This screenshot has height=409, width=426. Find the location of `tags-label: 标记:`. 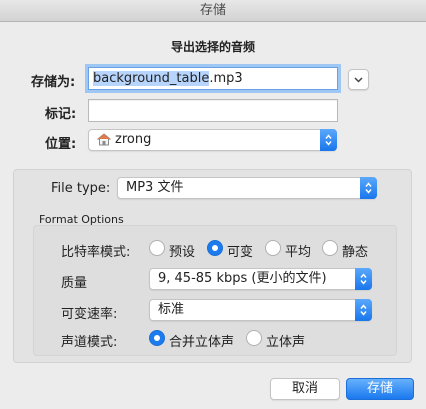

tags-label: 标记: is located at coordinates (61, 114).